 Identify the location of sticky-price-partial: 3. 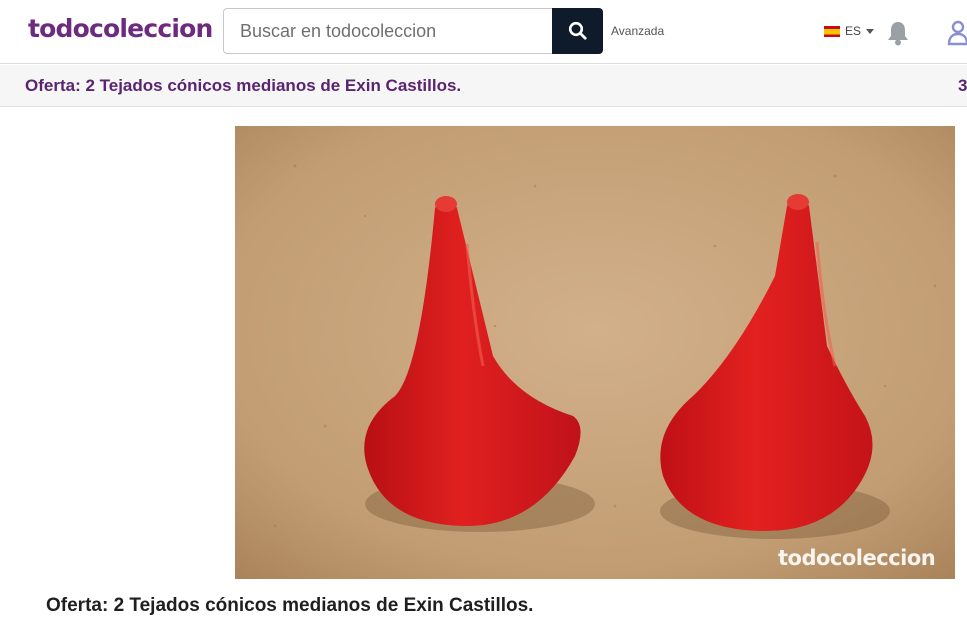
(962, 85).